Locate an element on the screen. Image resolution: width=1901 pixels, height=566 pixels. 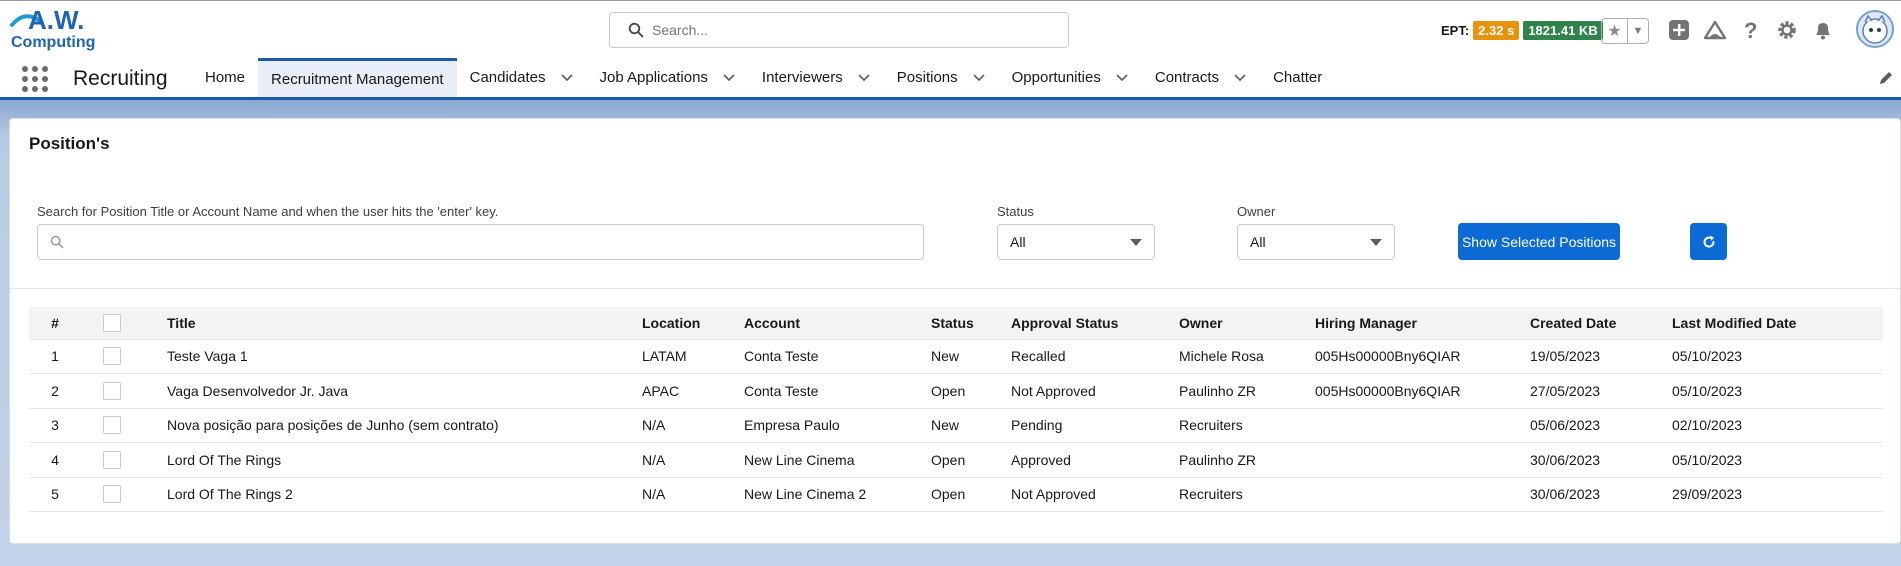
column-header: Hiring Manager is located at coordinates (1422, 323).